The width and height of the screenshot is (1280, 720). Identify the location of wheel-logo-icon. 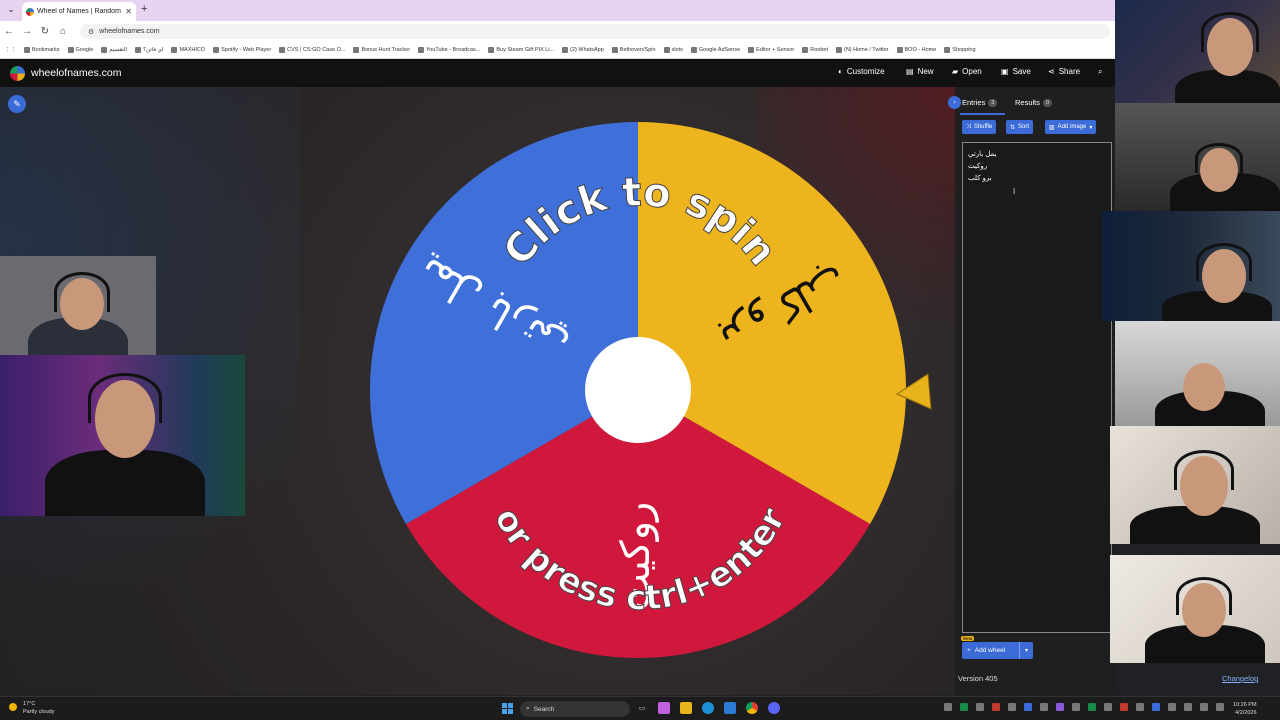
(17, 73).